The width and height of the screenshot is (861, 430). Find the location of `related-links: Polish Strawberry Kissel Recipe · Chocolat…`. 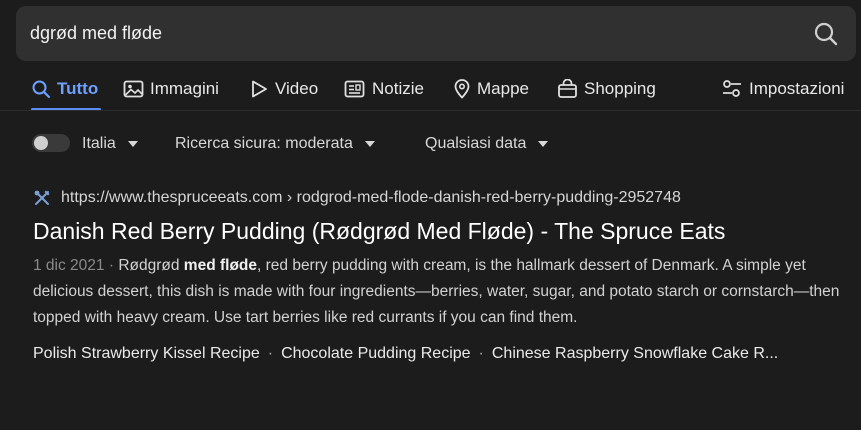

related-links: Polish Strawberry Kissel Recipe · Chocolat… is located at coordinates (440, 354).